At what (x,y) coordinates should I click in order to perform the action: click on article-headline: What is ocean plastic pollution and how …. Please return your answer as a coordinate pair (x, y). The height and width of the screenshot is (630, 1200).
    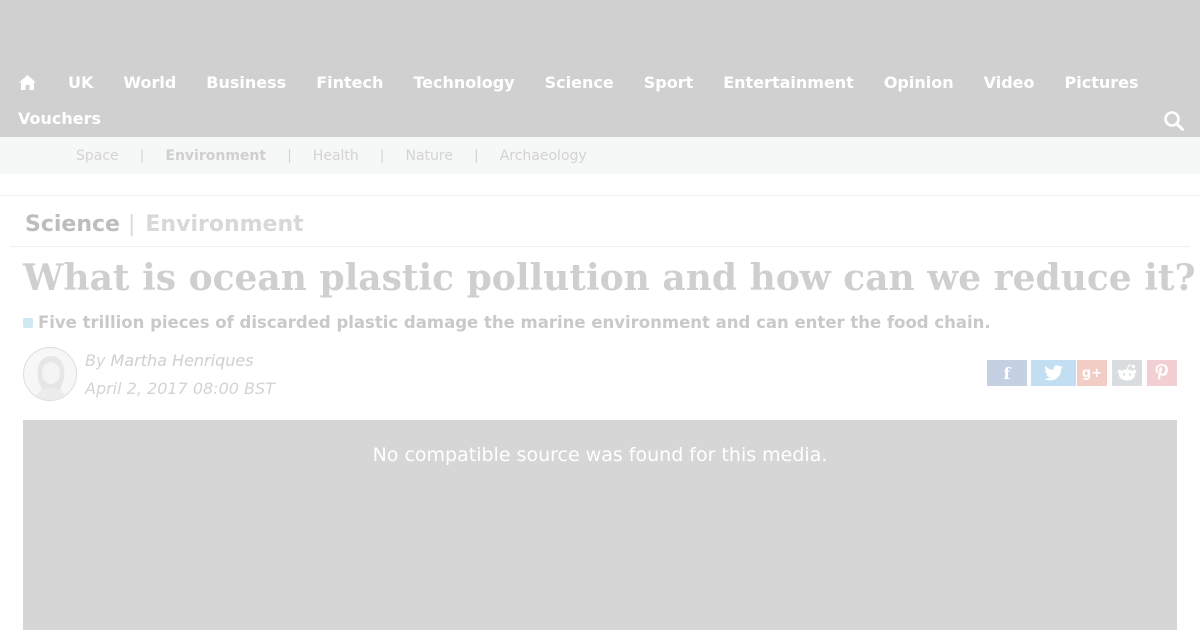
    Looking at the image, I should click on (609, 278).